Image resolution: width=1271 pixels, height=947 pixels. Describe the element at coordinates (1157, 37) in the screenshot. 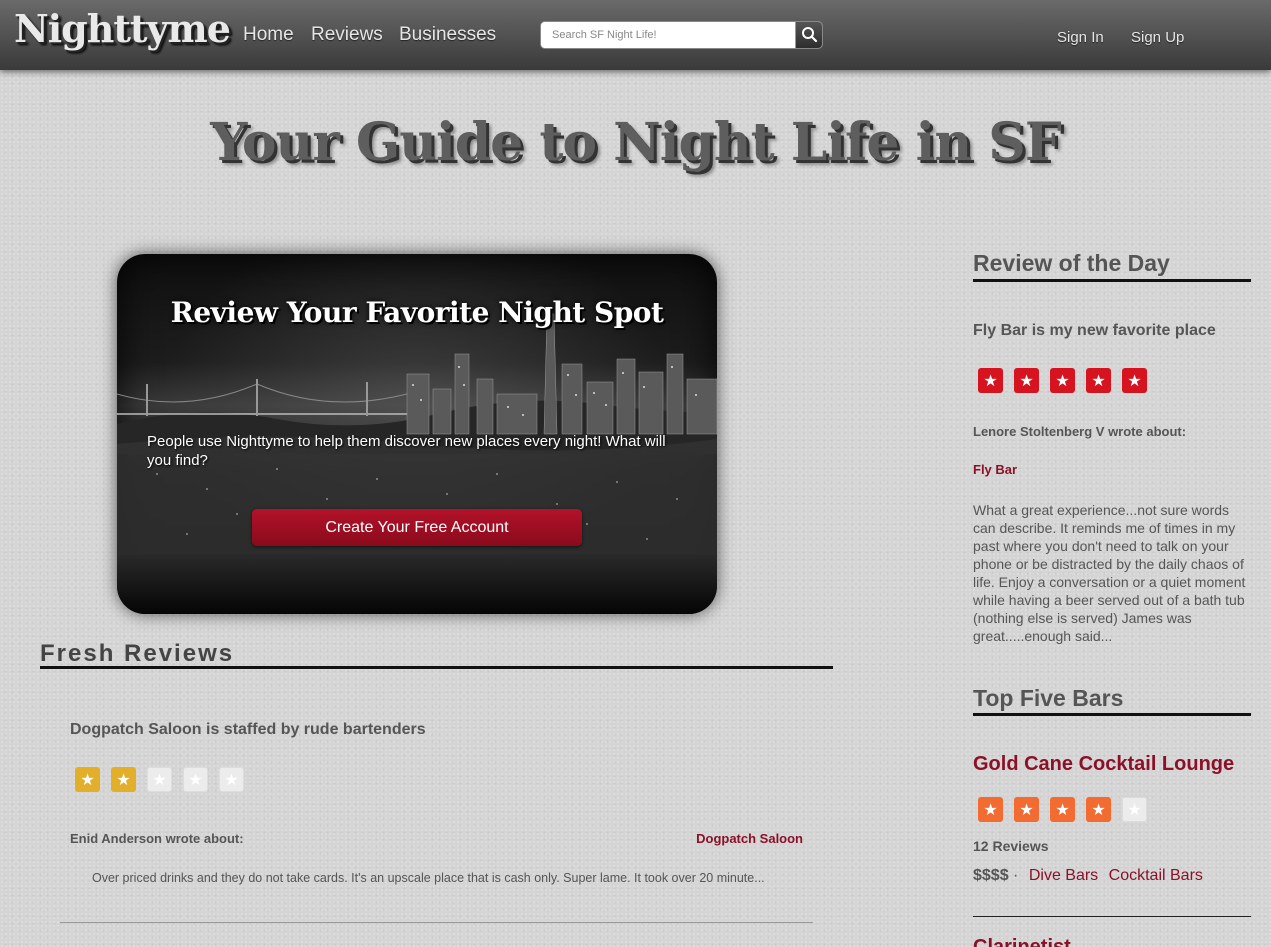

I see `sign-up-link: Sign Up` at that location.